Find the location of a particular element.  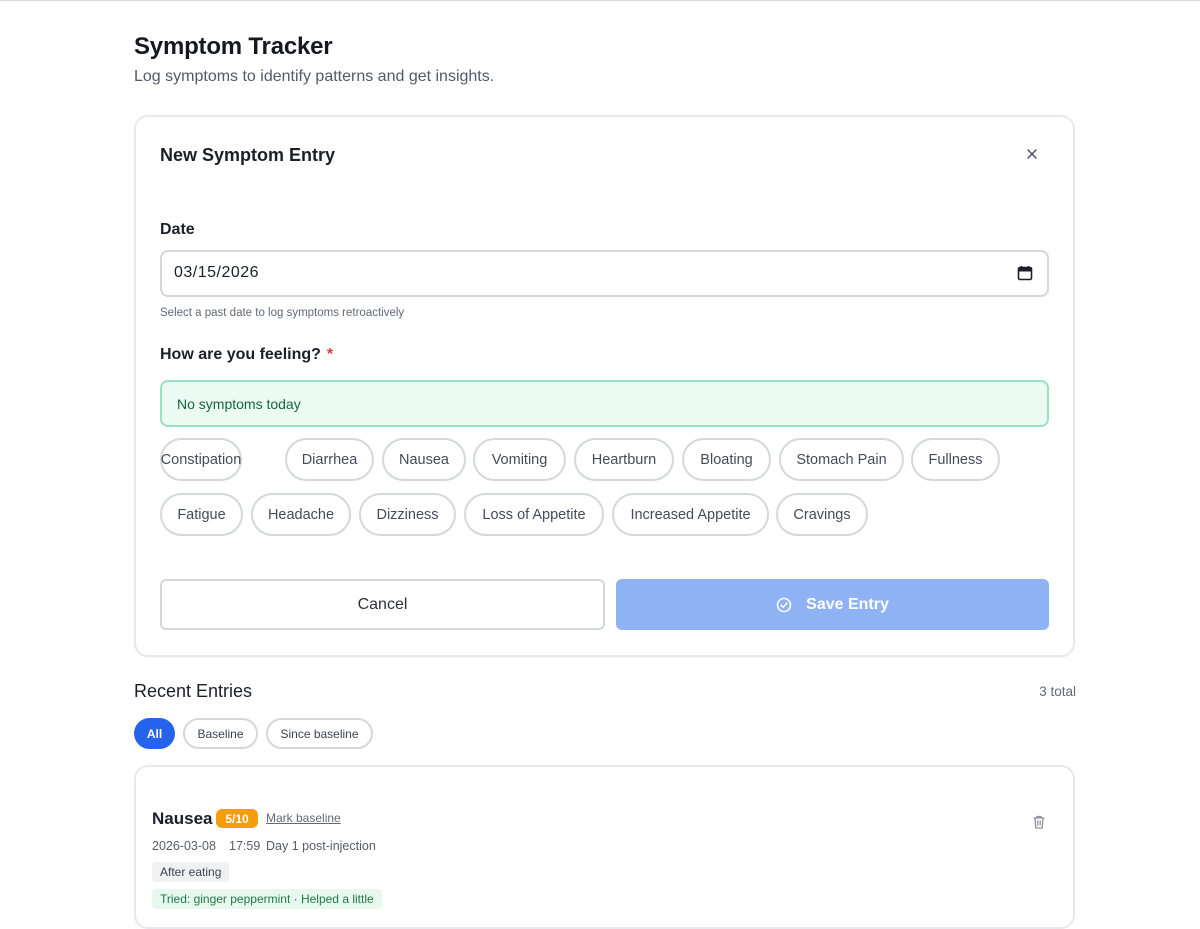

symptom-chip-stomach-pain: Stomach Pain is located at coordinates (841, 459).